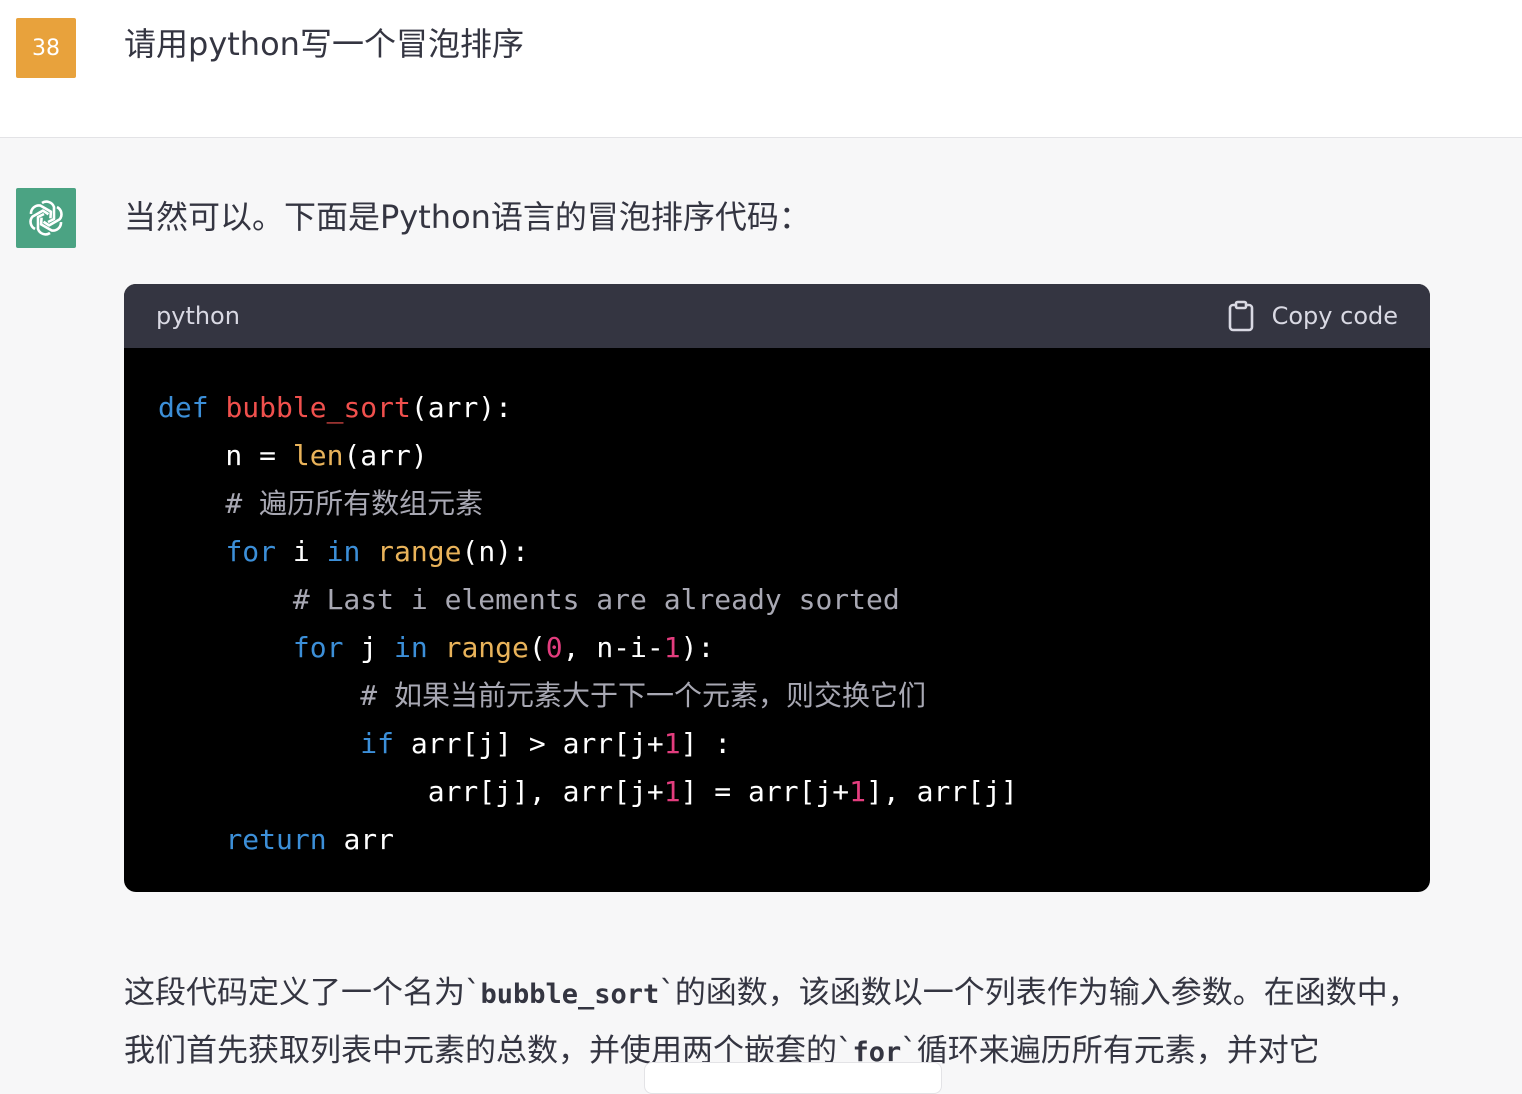 This screenshot has height=1094, width=1522. Describe the element at coordinates (793, 1078) in the screenshot. I see `scroll-to-bottom-button` at that location.